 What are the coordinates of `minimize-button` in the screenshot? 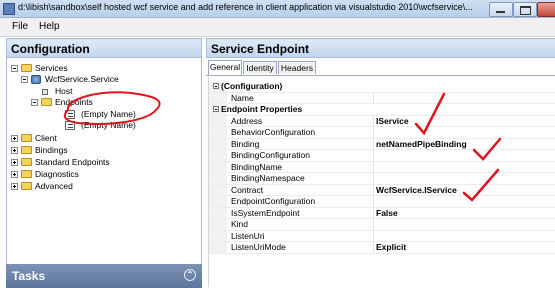 It's located at (501, 9).